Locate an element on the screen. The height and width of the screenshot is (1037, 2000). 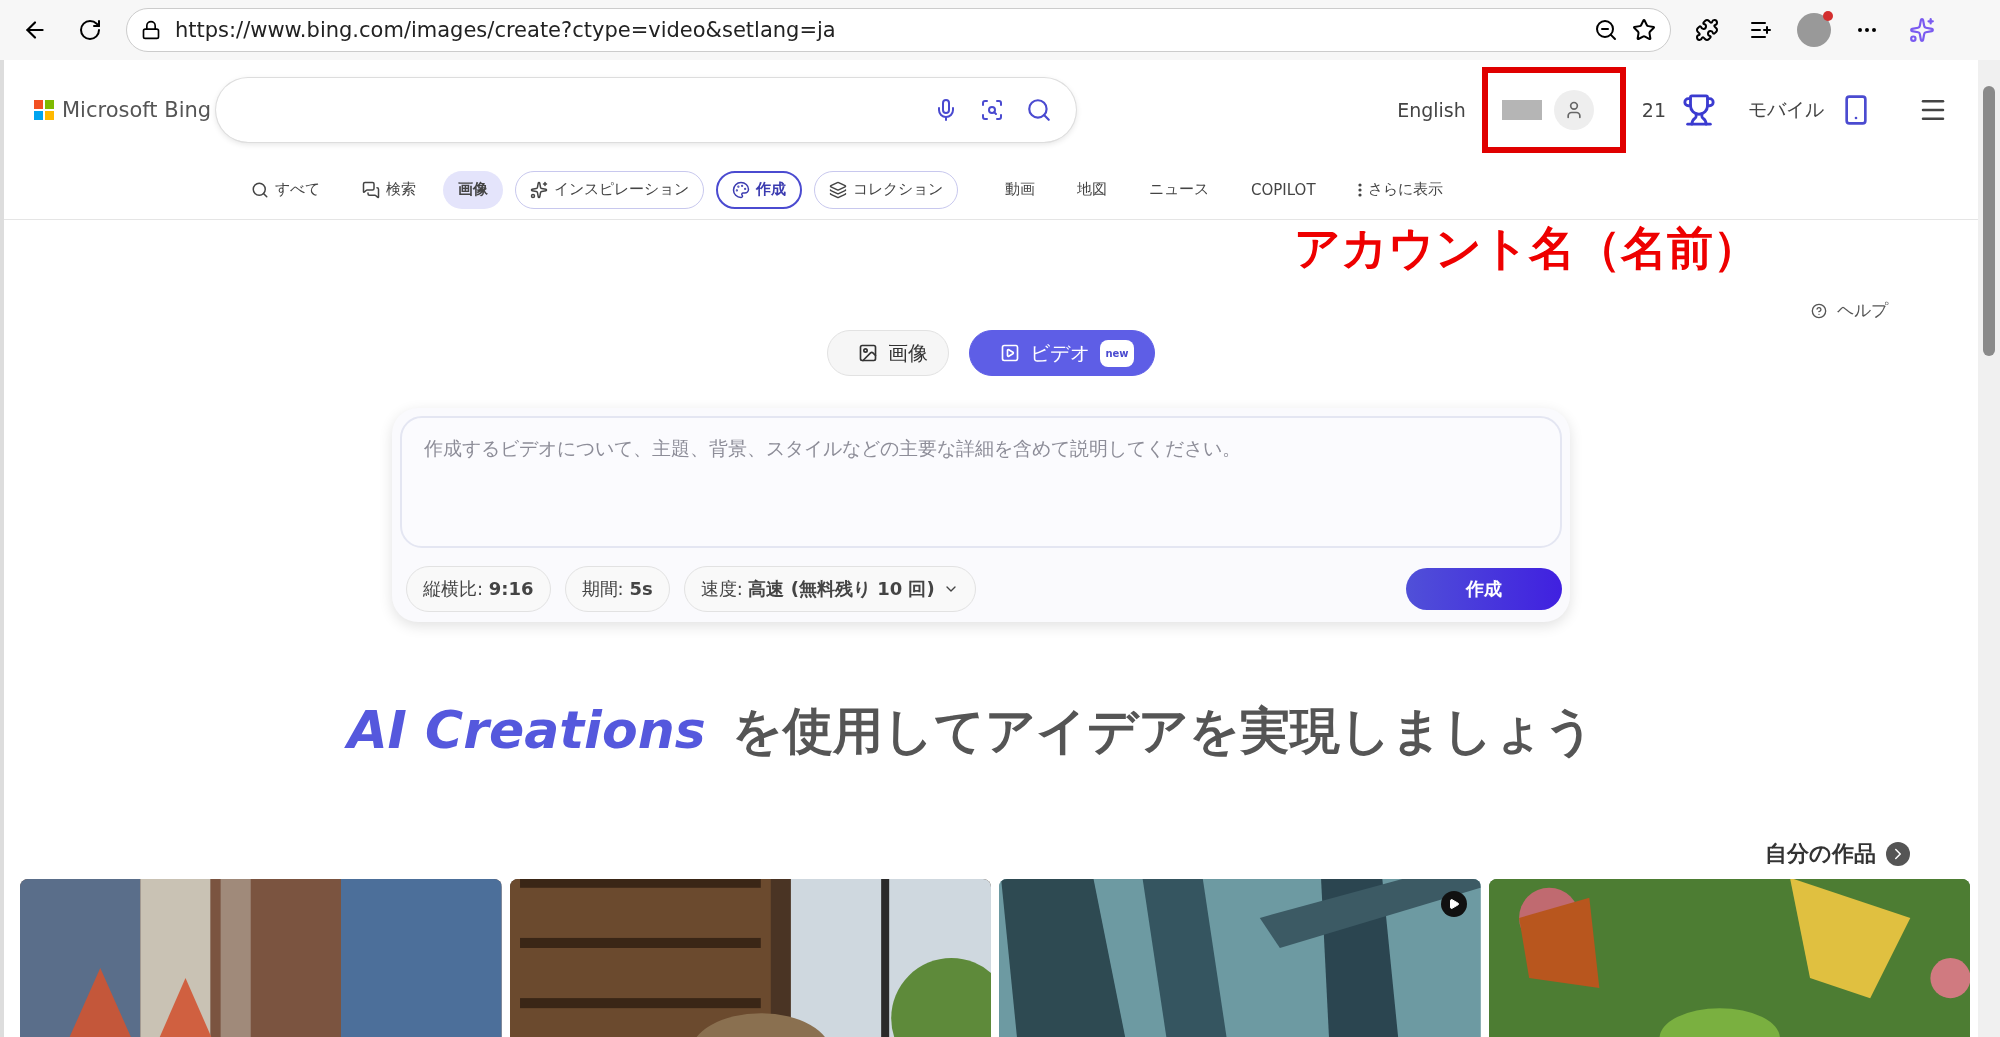
option-chip: 期間: 5s is located at coordinates (617, 589).